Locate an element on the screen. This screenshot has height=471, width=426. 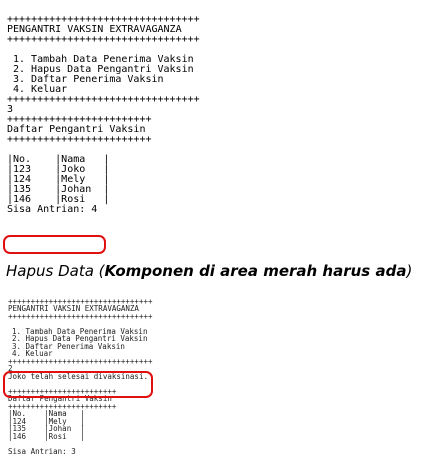
user-input: 3 is located at coordinates (10, 109).